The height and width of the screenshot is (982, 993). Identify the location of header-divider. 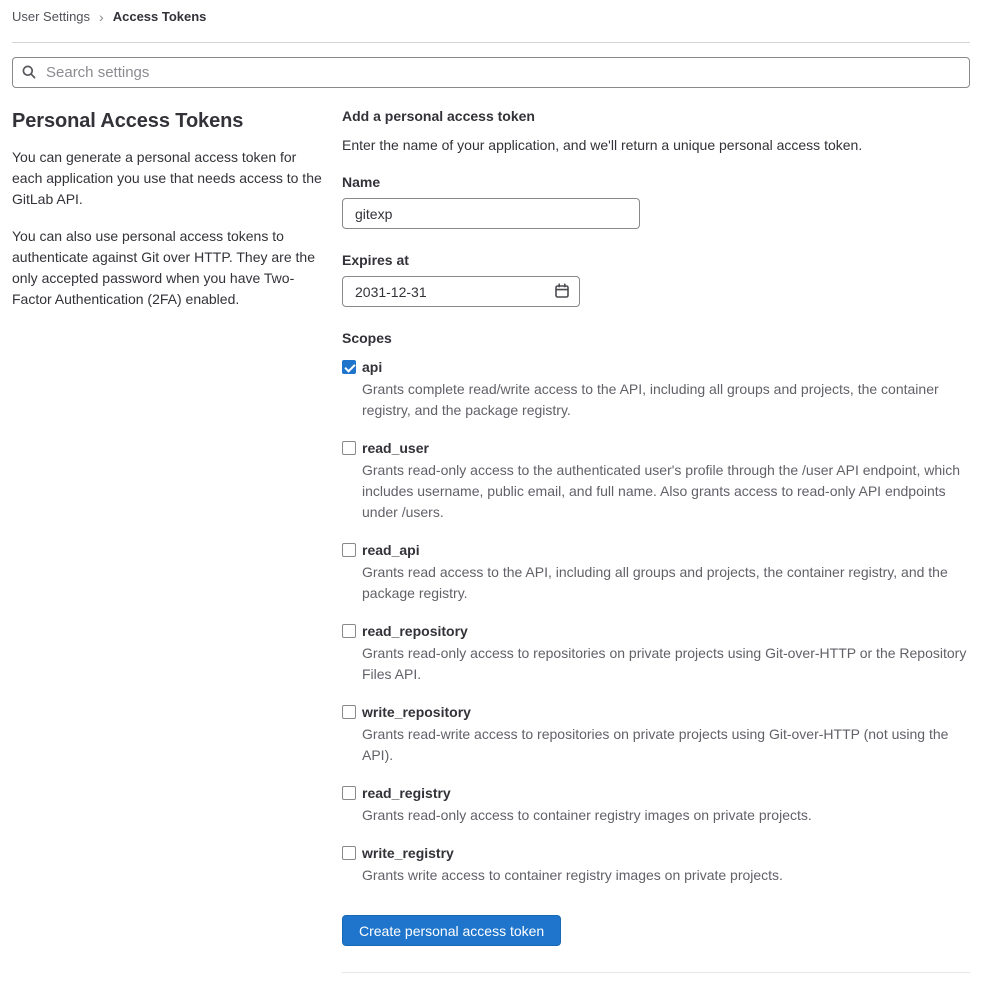
(491, 42).